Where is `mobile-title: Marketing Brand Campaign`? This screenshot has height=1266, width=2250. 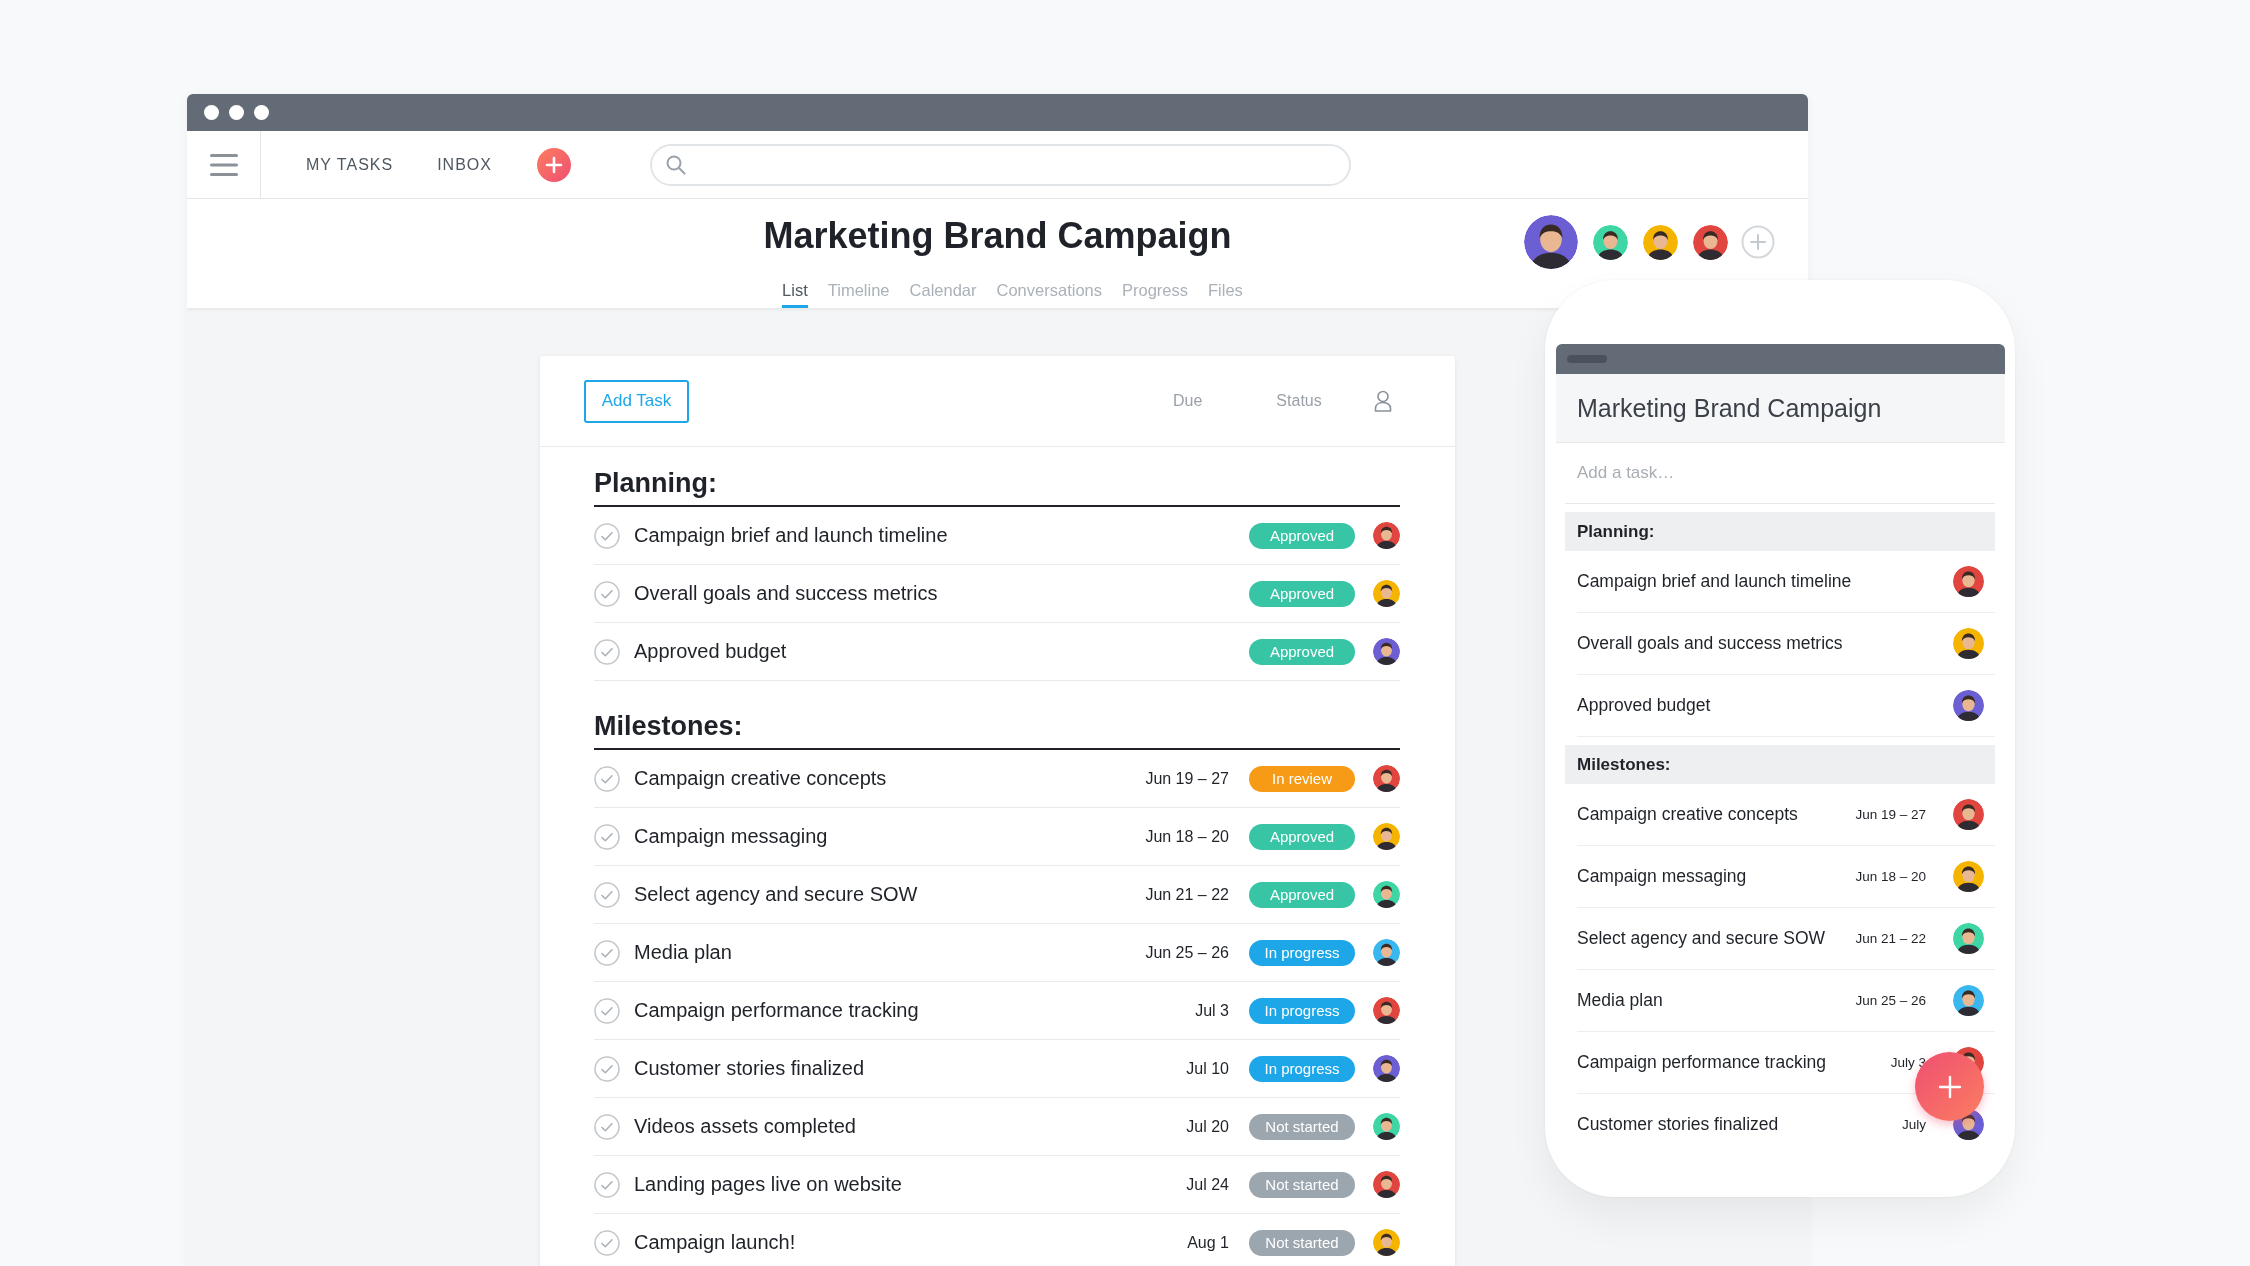
mobile-title: Marketing Brand Campaign is located at coordinates (1729, 408).